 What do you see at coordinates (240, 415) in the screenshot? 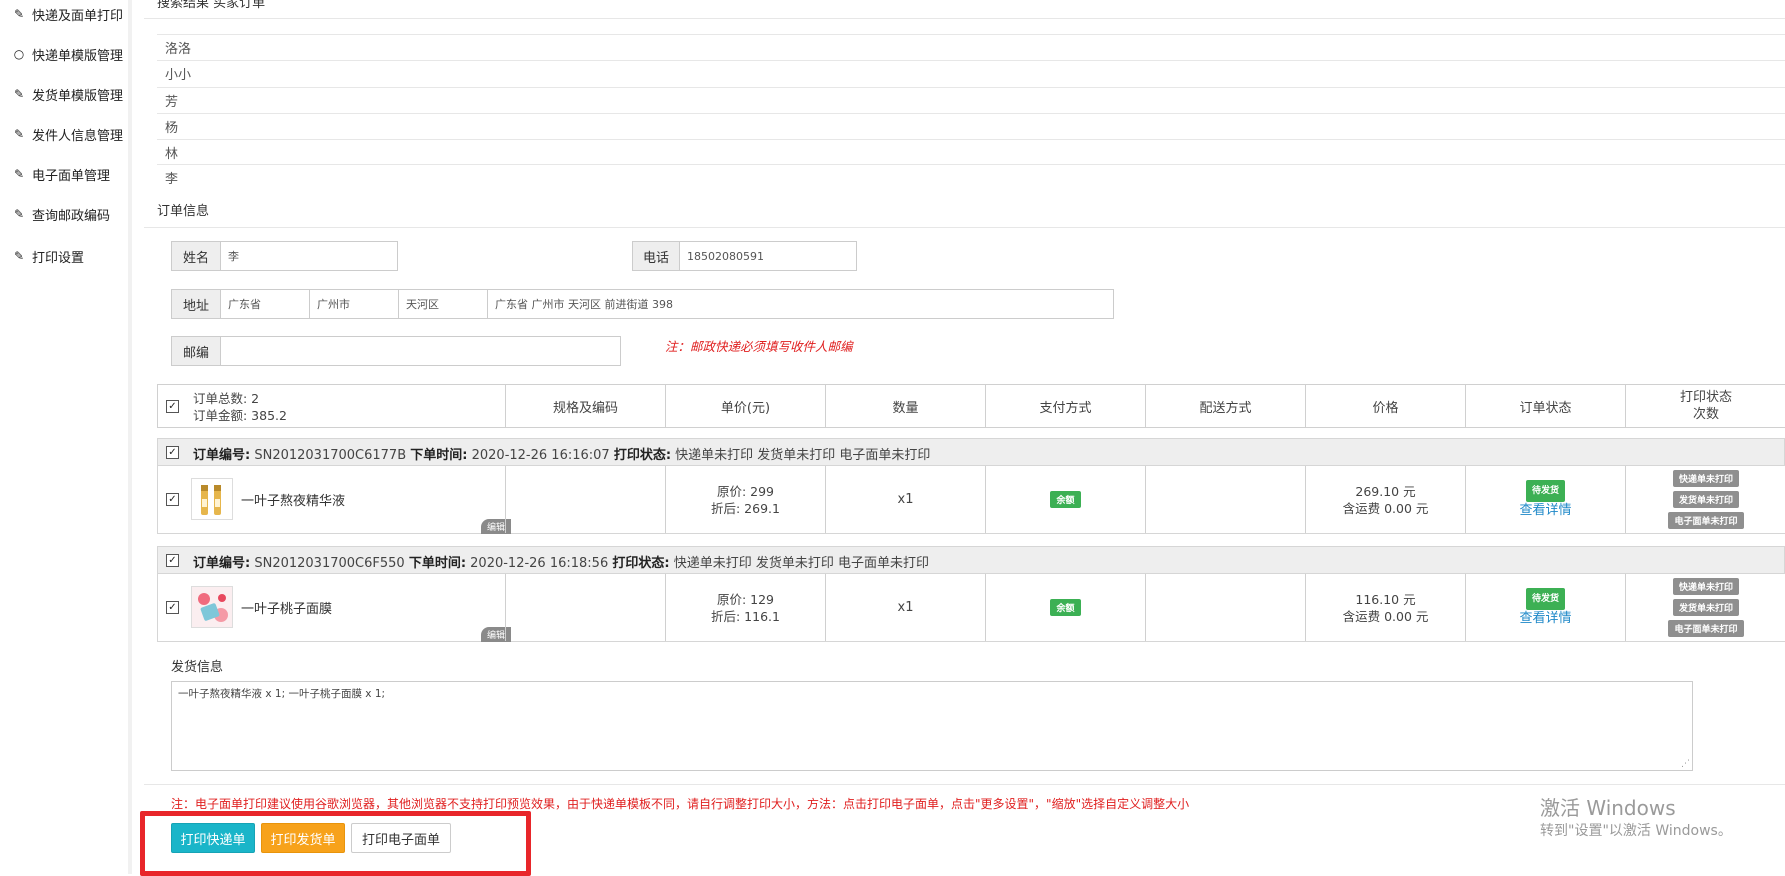
I see `order-amount: 订单金额: 385.2` at bounding box center [240, 415].